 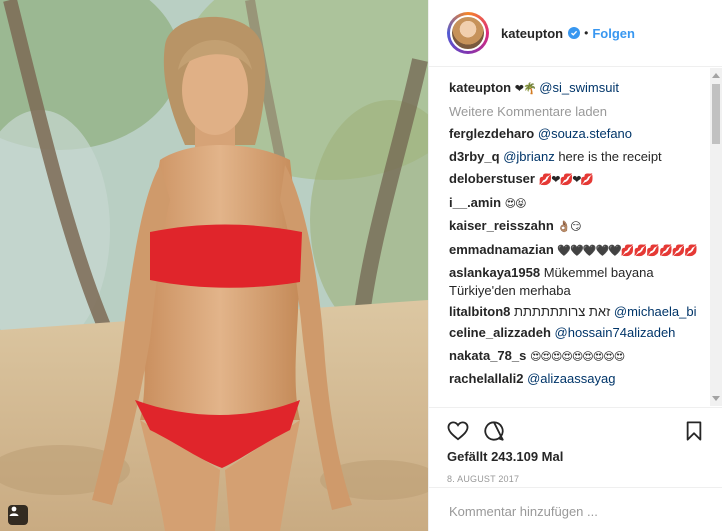 What do you see at coordinates (480, 87) in the screenshot?
I see `caption-username: kateupton` at bounding box center [480, 87].